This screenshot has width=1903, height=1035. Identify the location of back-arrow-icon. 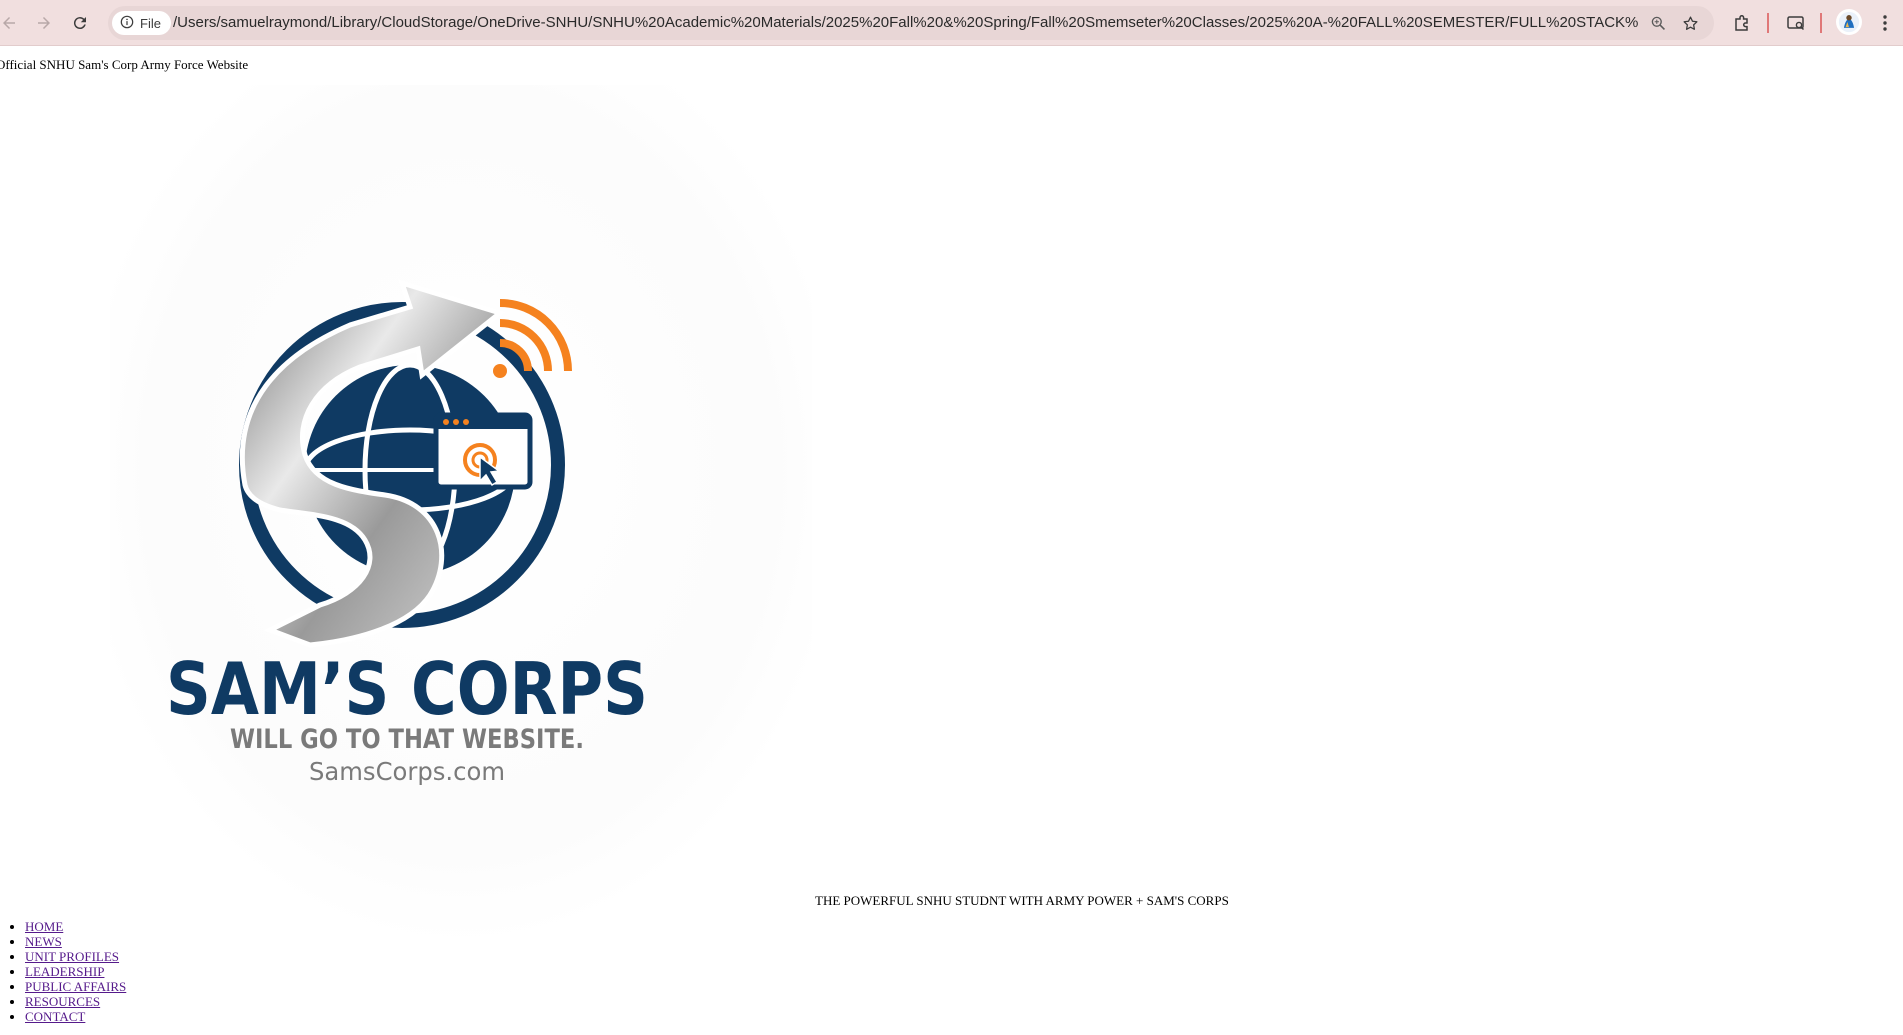
(11, 23).